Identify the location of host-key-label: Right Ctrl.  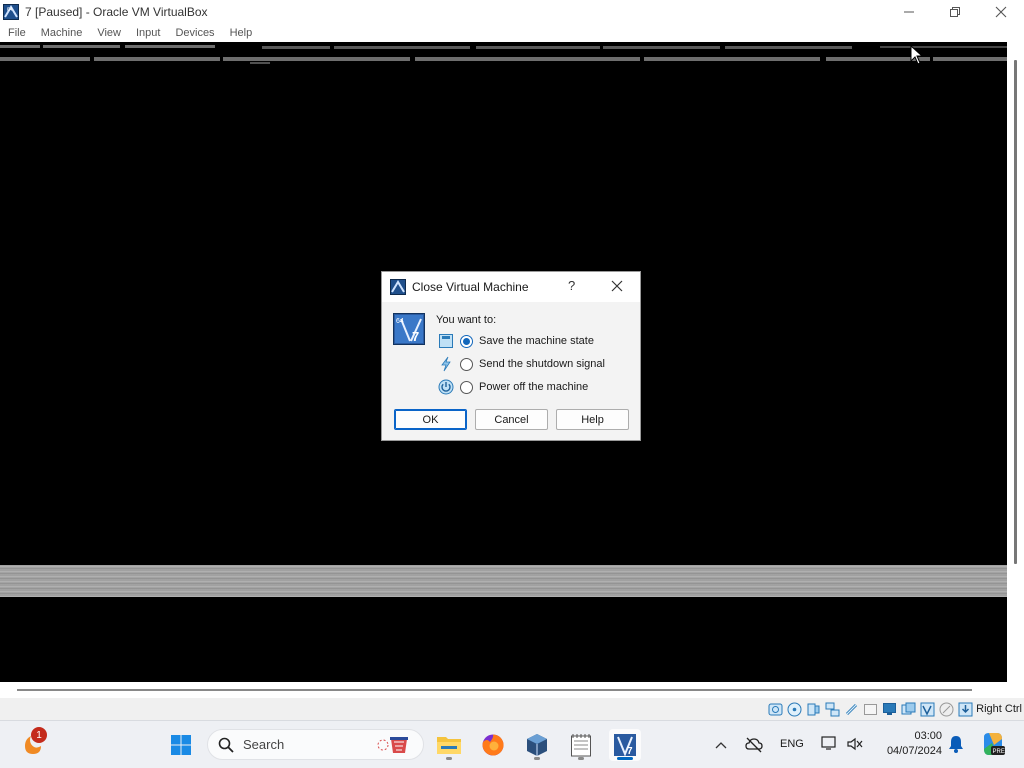
(999, 709).